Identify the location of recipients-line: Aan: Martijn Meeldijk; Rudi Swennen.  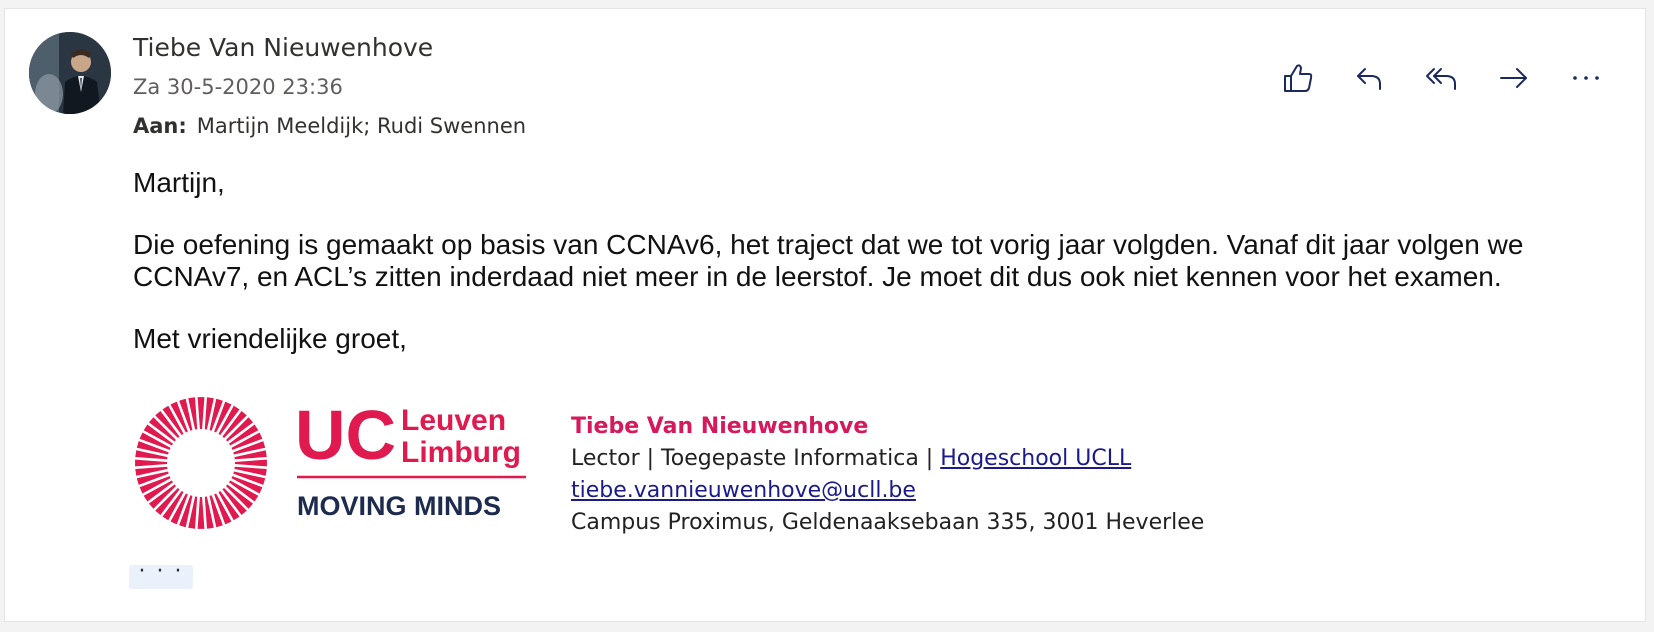
(329, 126).